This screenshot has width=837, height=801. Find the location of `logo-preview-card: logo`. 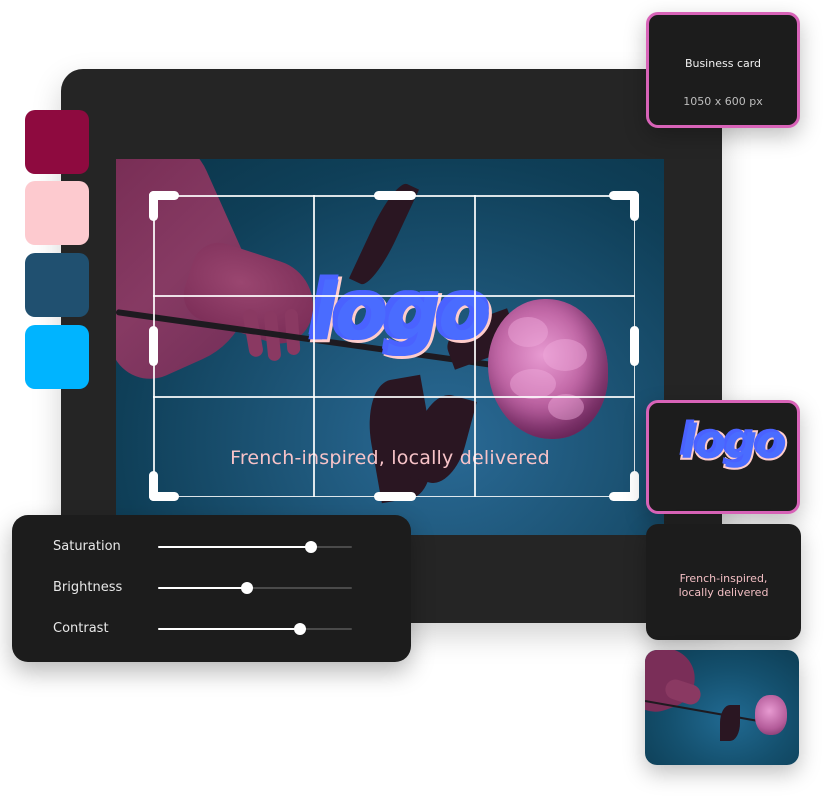

logo-preview-card: logo is located at coordinates (723, 457).